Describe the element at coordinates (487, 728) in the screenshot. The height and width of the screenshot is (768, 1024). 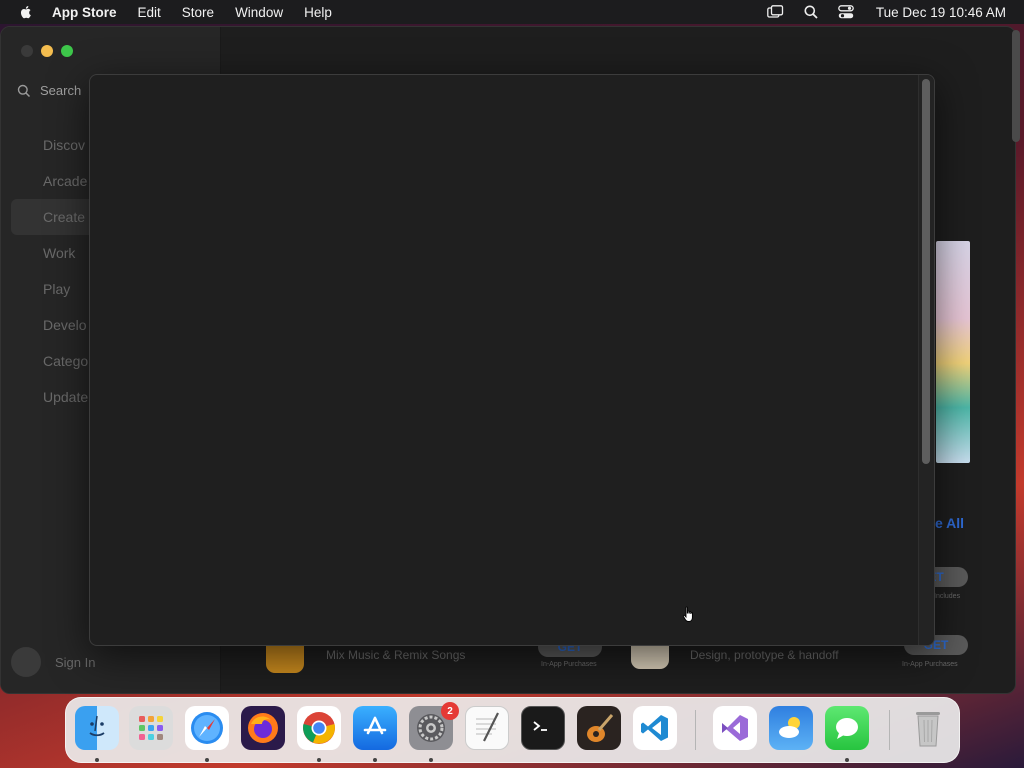
I see `dock-textedit-icon` at that location.